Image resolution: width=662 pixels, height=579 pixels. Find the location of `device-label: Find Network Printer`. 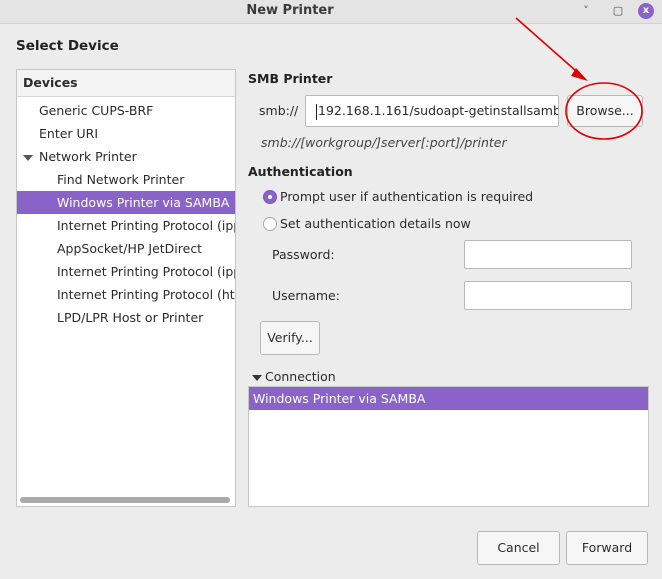

device-label: Find Network Printer is located at coordinates (121, 179).